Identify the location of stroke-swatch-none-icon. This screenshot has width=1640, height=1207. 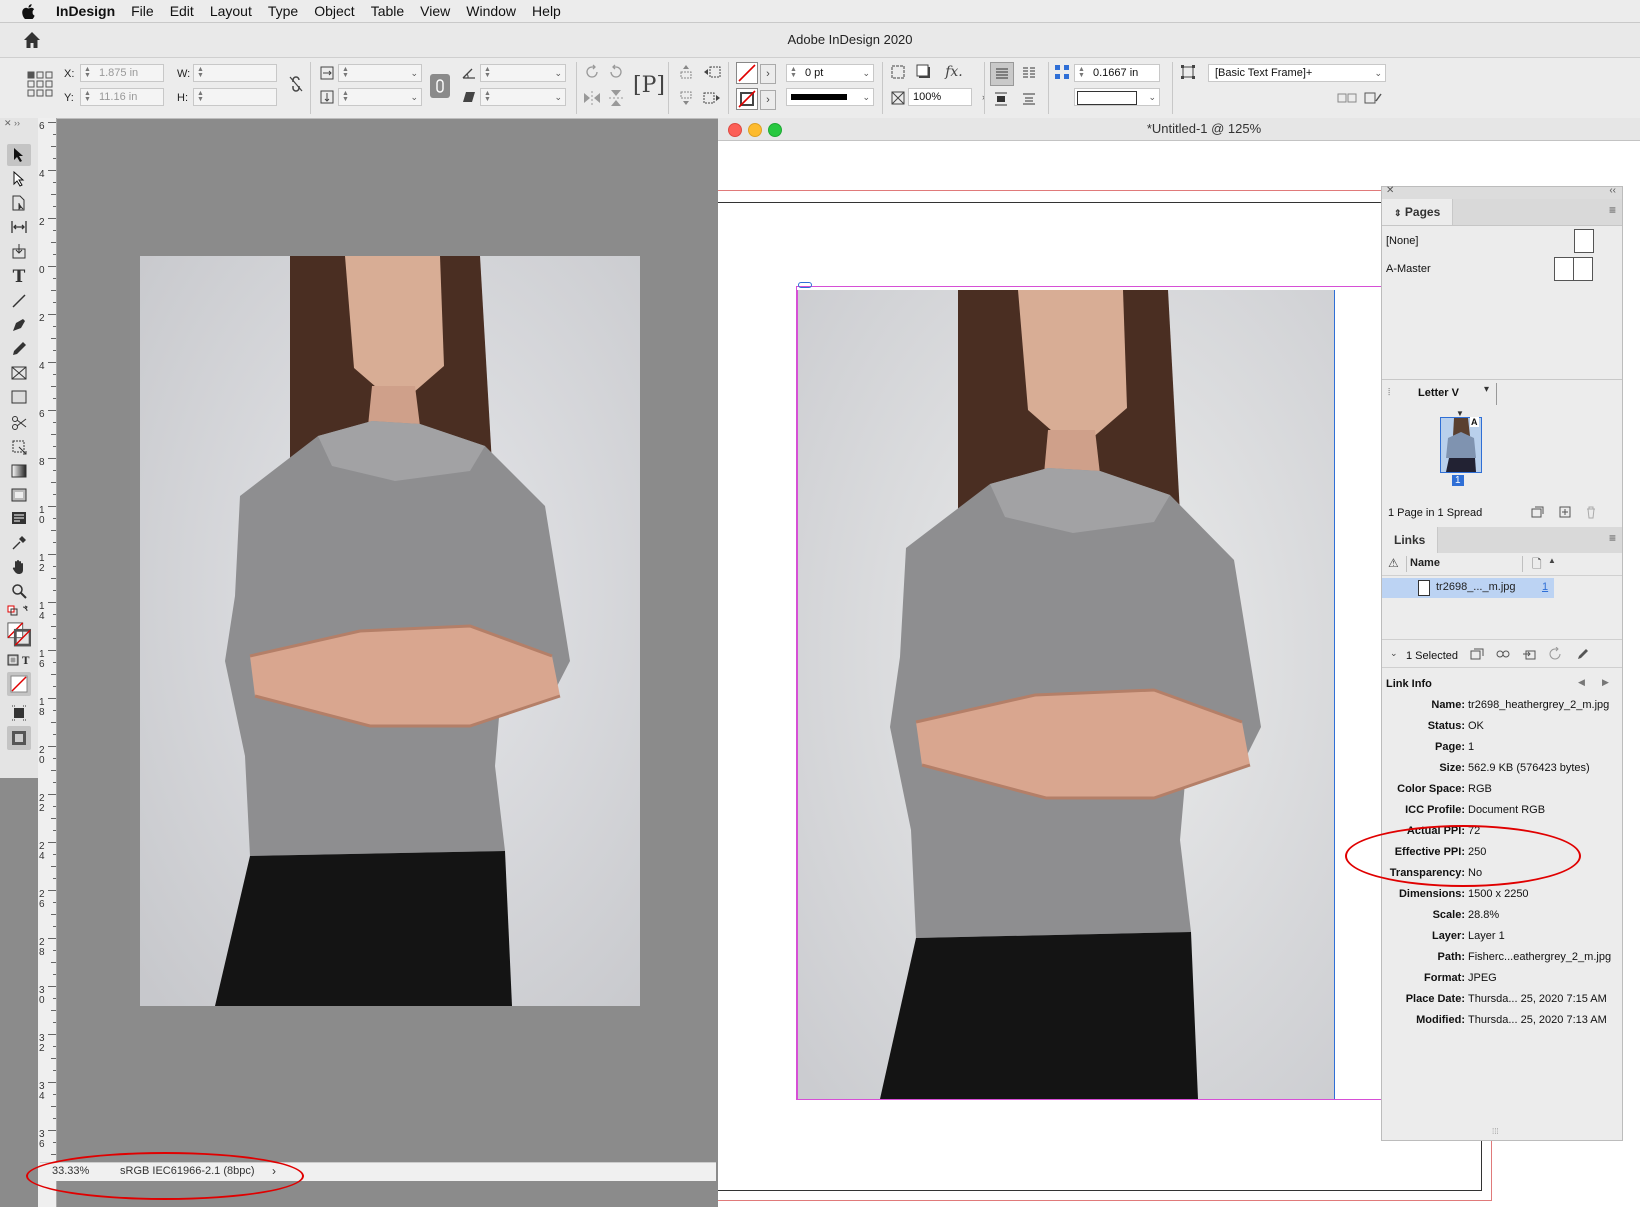
(747, 99).